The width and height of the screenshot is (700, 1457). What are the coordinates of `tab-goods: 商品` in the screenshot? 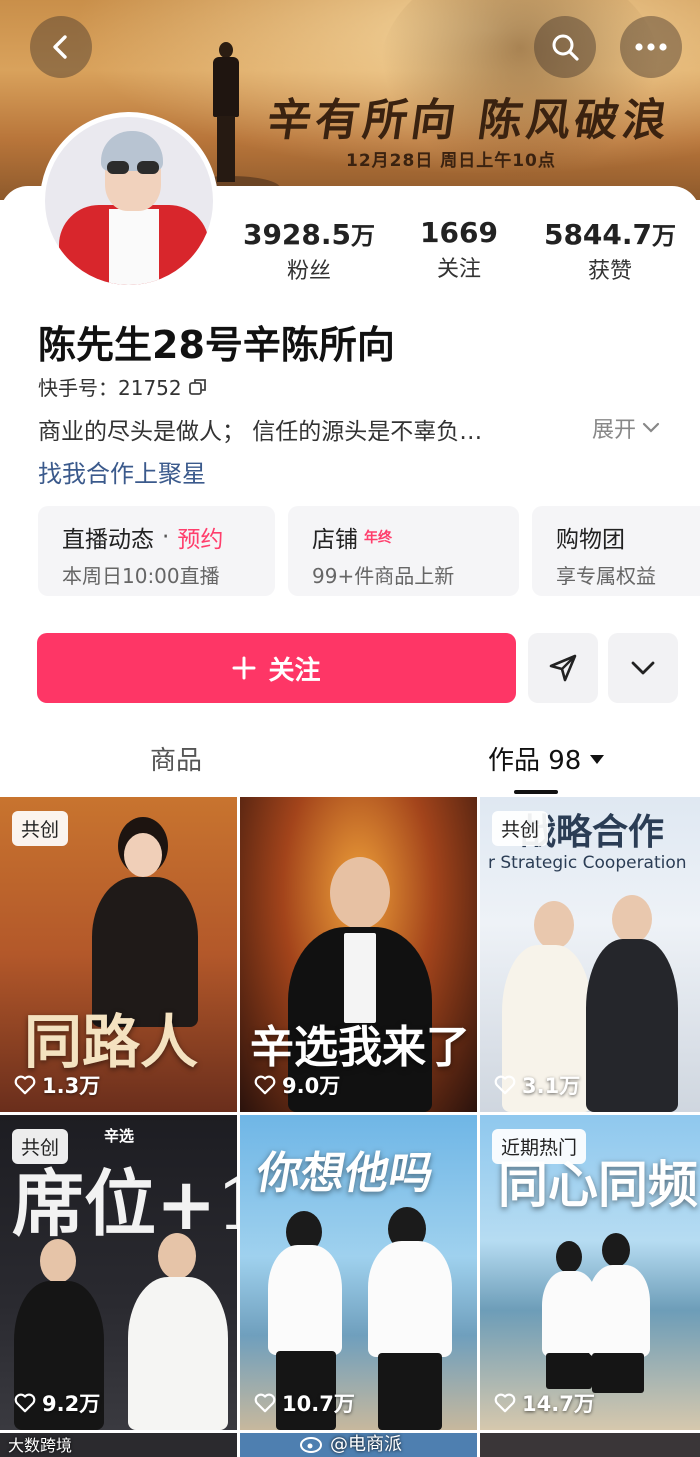 It's located at (176, 758).